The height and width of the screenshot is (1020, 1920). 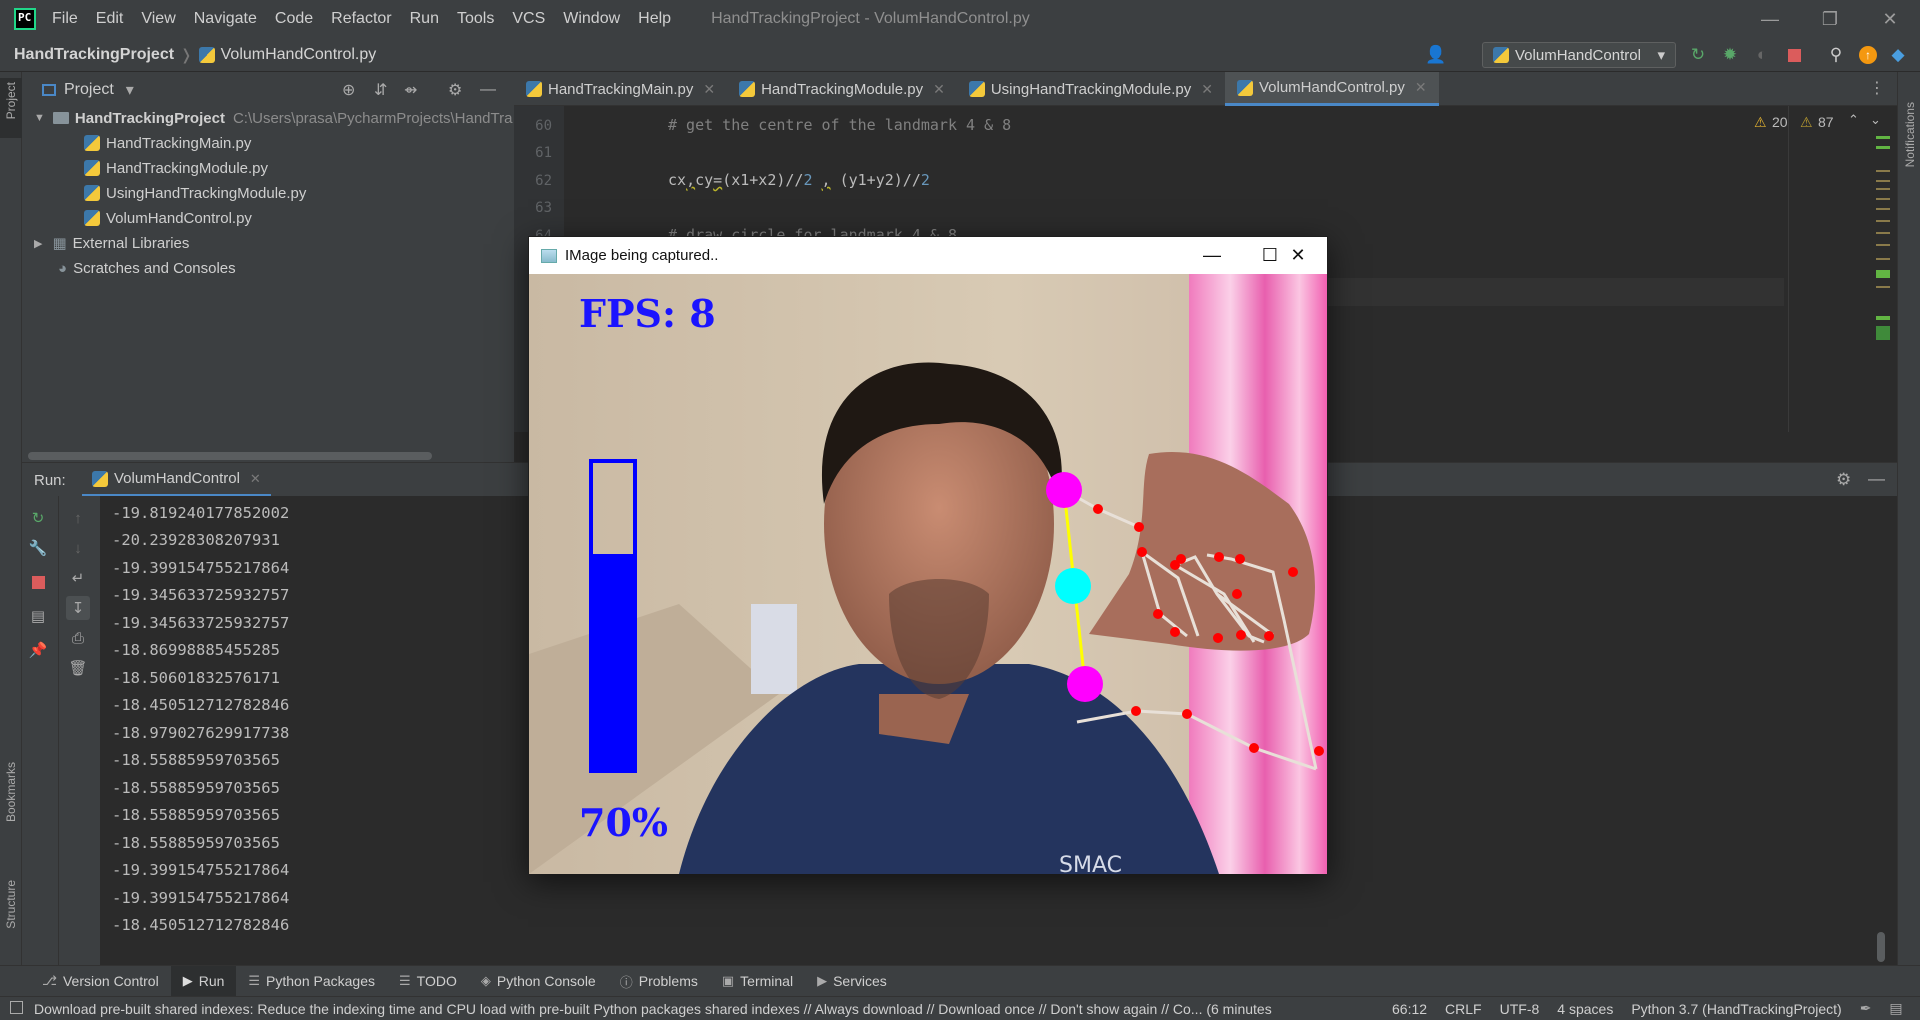 What do you see at coordinates (1830, 19) in the screenshot?
I see `restore-icon: ❐` at bounding box center [1830, 19].